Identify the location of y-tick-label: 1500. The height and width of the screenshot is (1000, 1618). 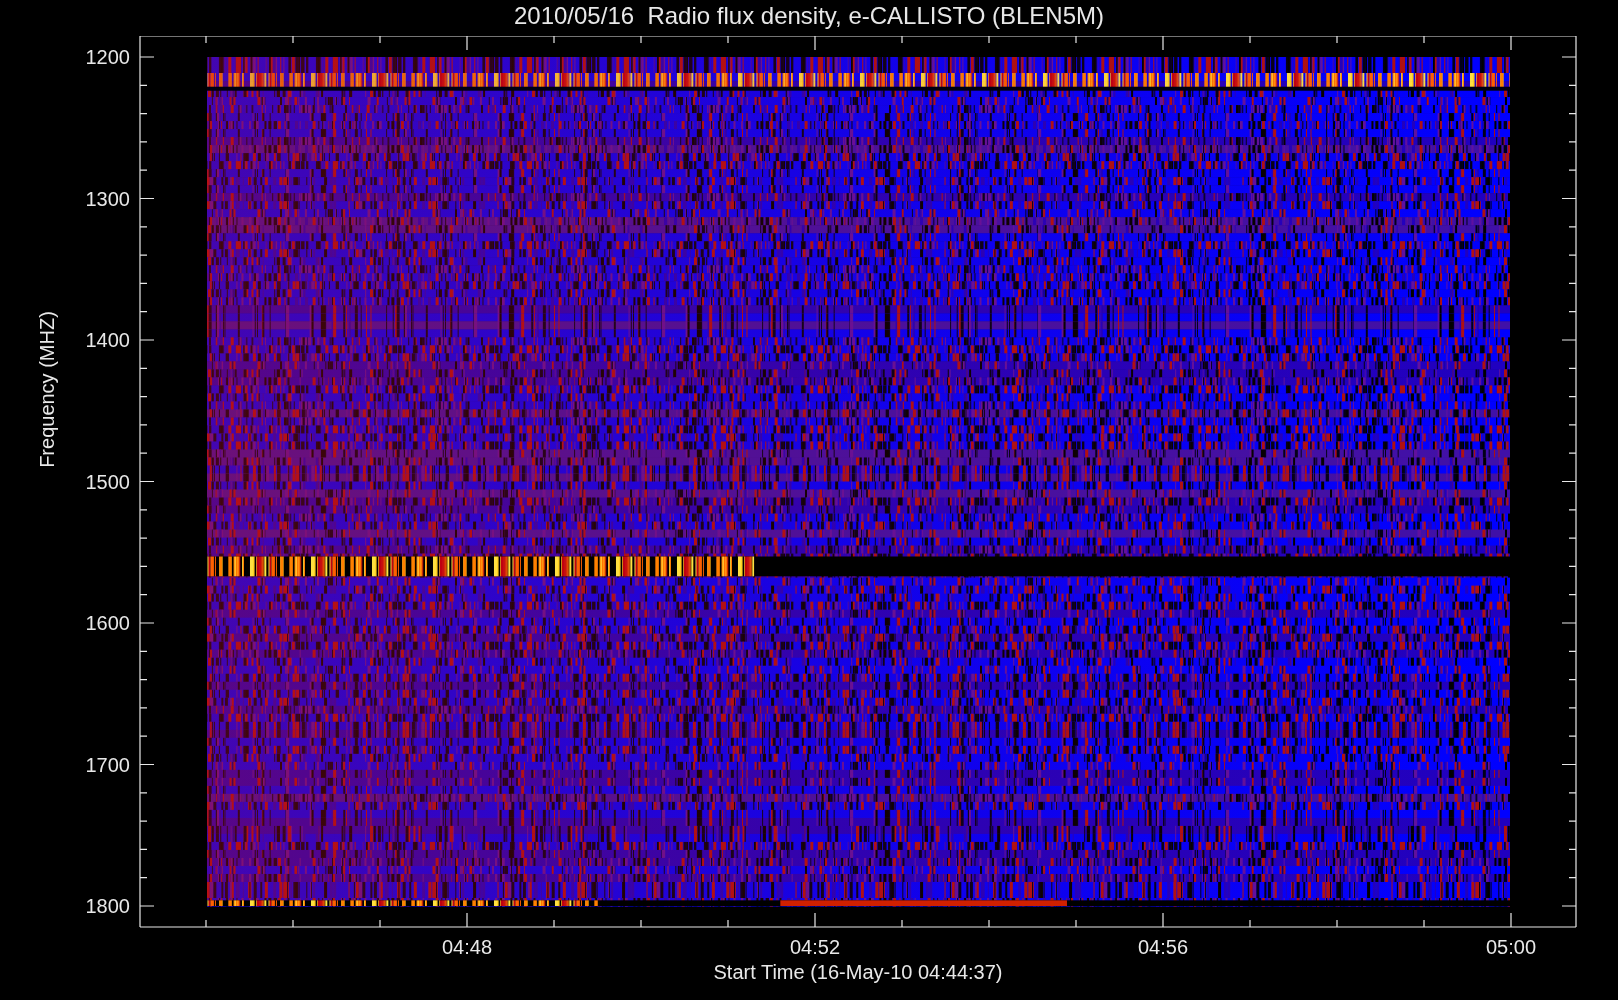
(107, 481).